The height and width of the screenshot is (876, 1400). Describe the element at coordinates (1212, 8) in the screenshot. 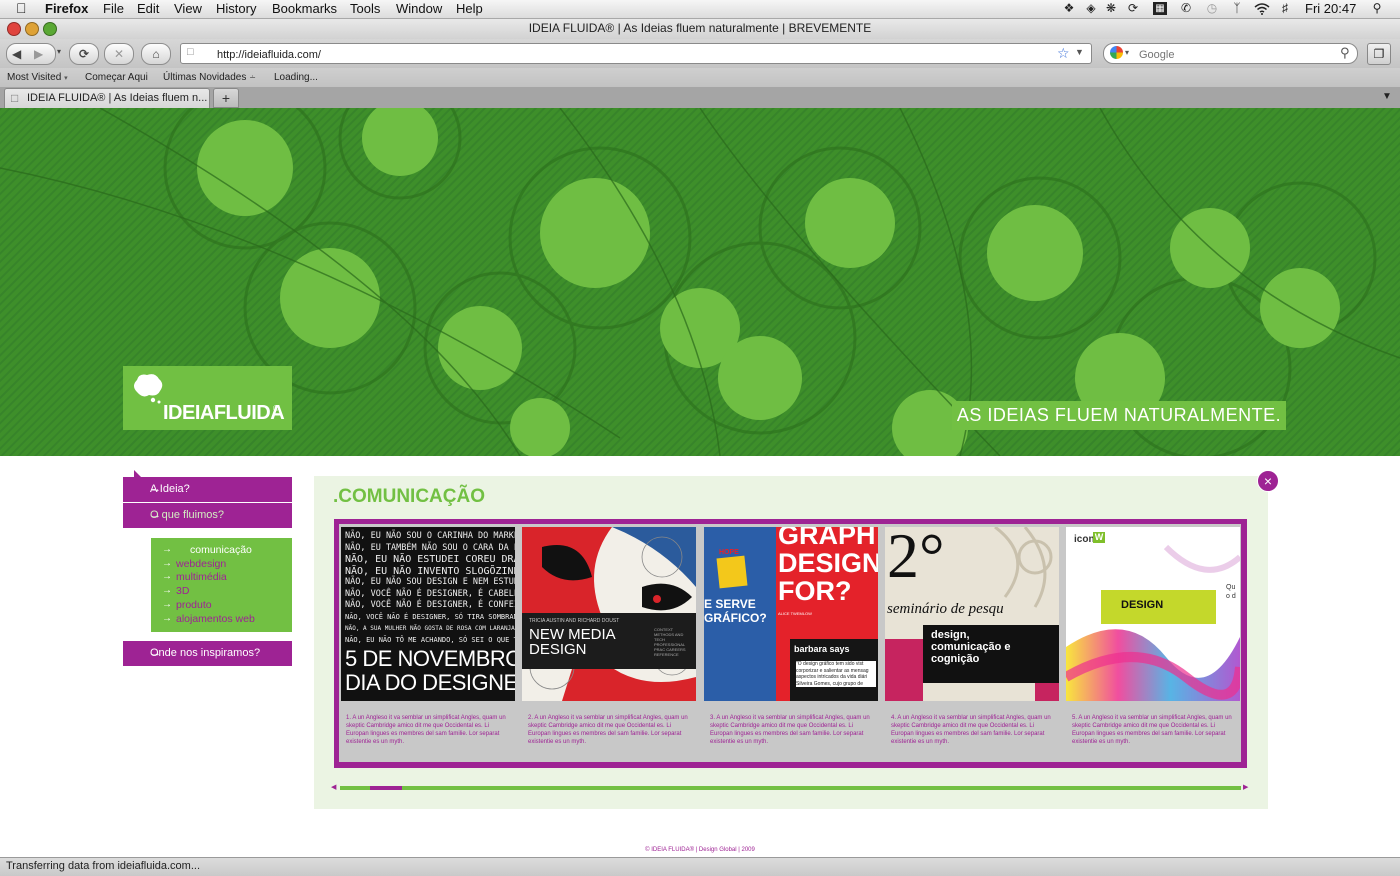

I see `time-machine-icon: ◷` at that location.